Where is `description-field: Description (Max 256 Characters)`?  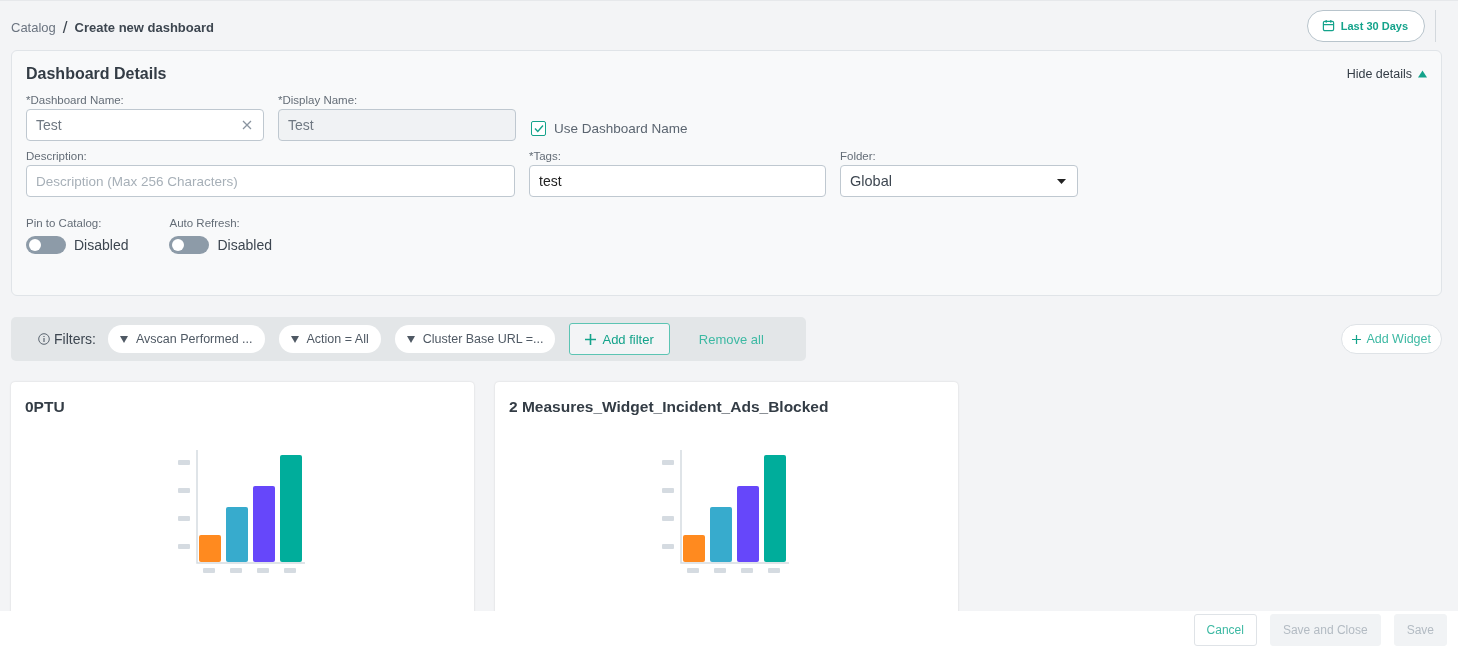
description-field: Description (Max 256 Characters) is located at coordinates (270, 181).